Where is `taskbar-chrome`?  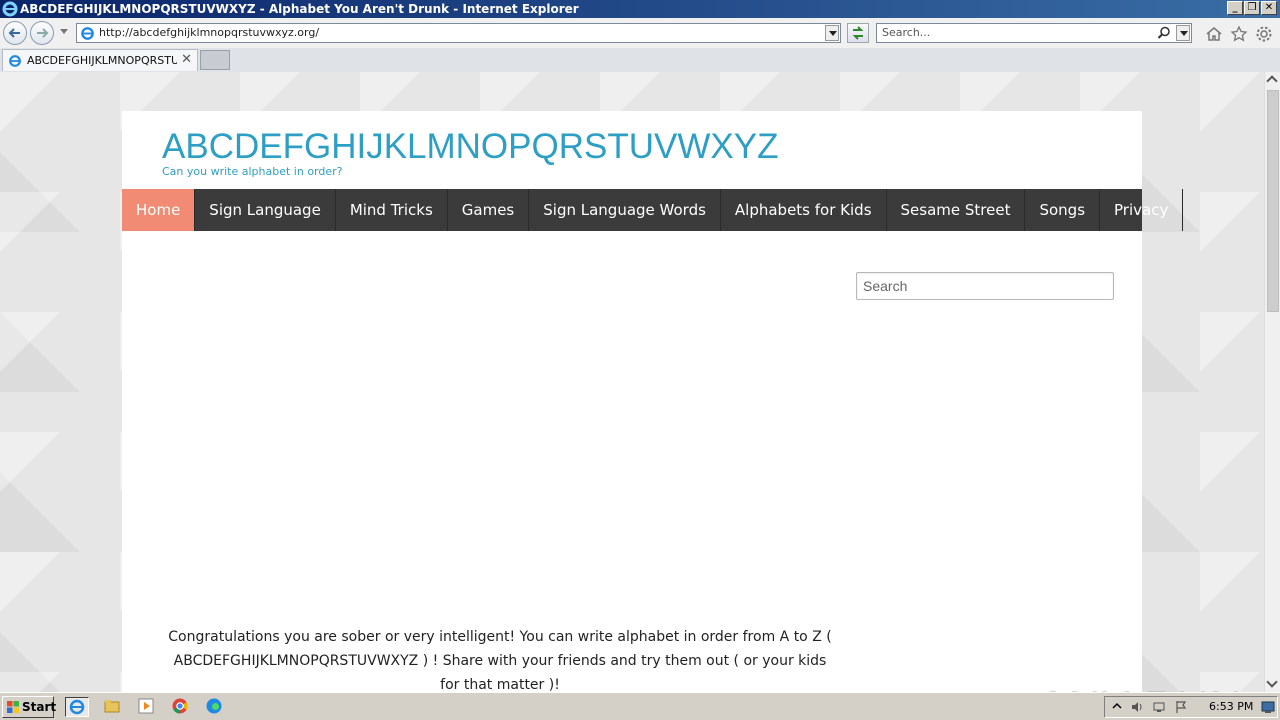
taskbar-chrome is located at coordinates (181, 707).